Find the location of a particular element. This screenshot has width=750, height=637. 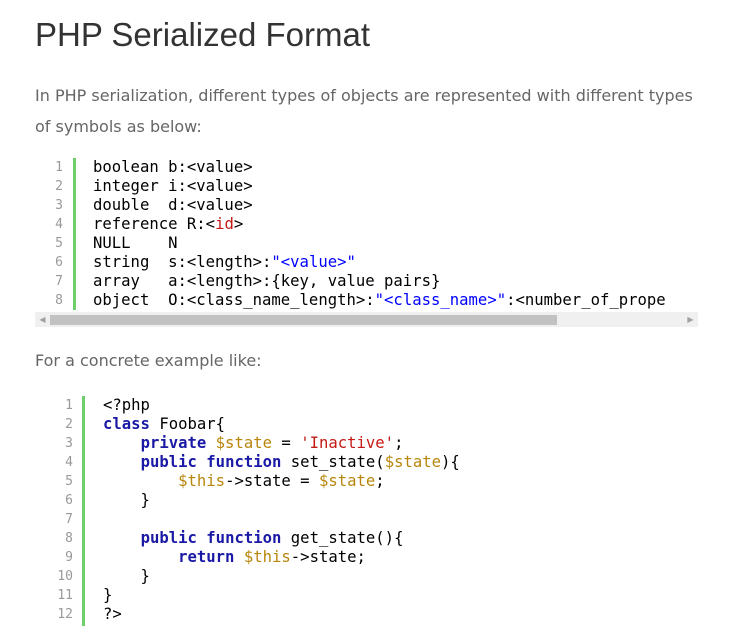

scroll-right-arrow-icon: ▶ is located at coordinates (690, 319).